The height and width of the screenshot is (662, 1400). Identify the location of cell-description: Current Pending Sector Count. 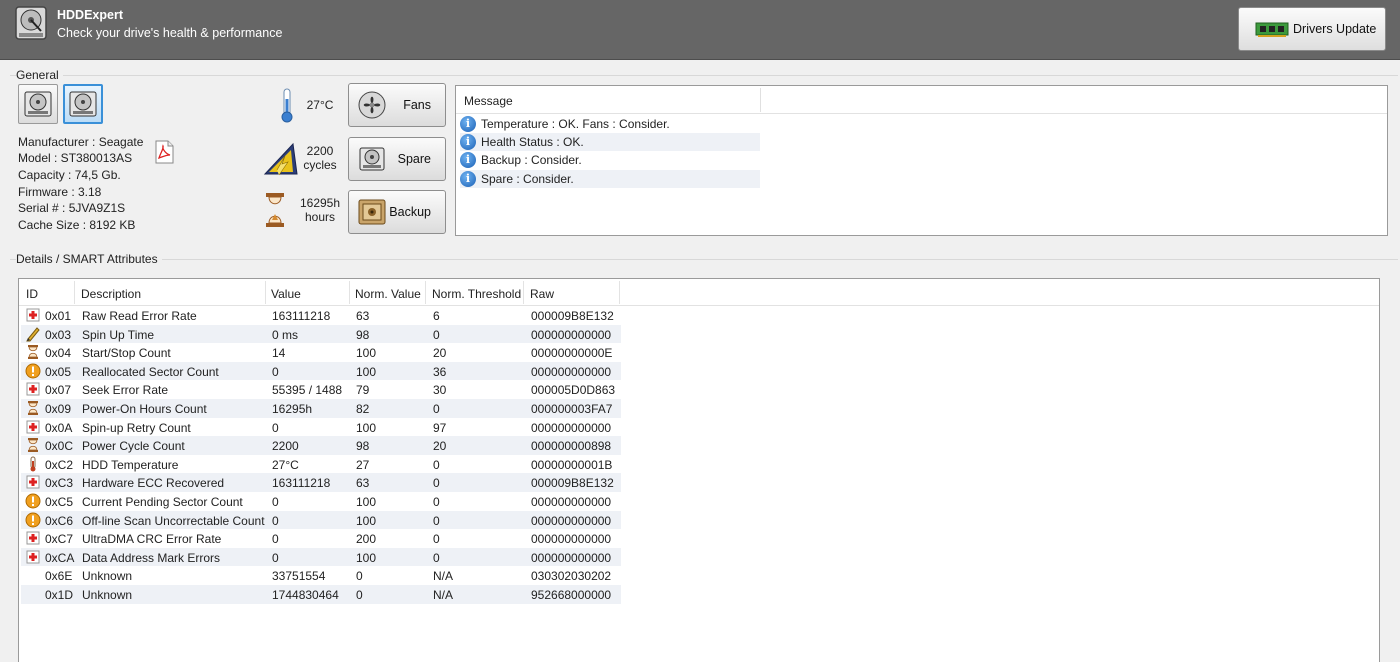
(162, 502).